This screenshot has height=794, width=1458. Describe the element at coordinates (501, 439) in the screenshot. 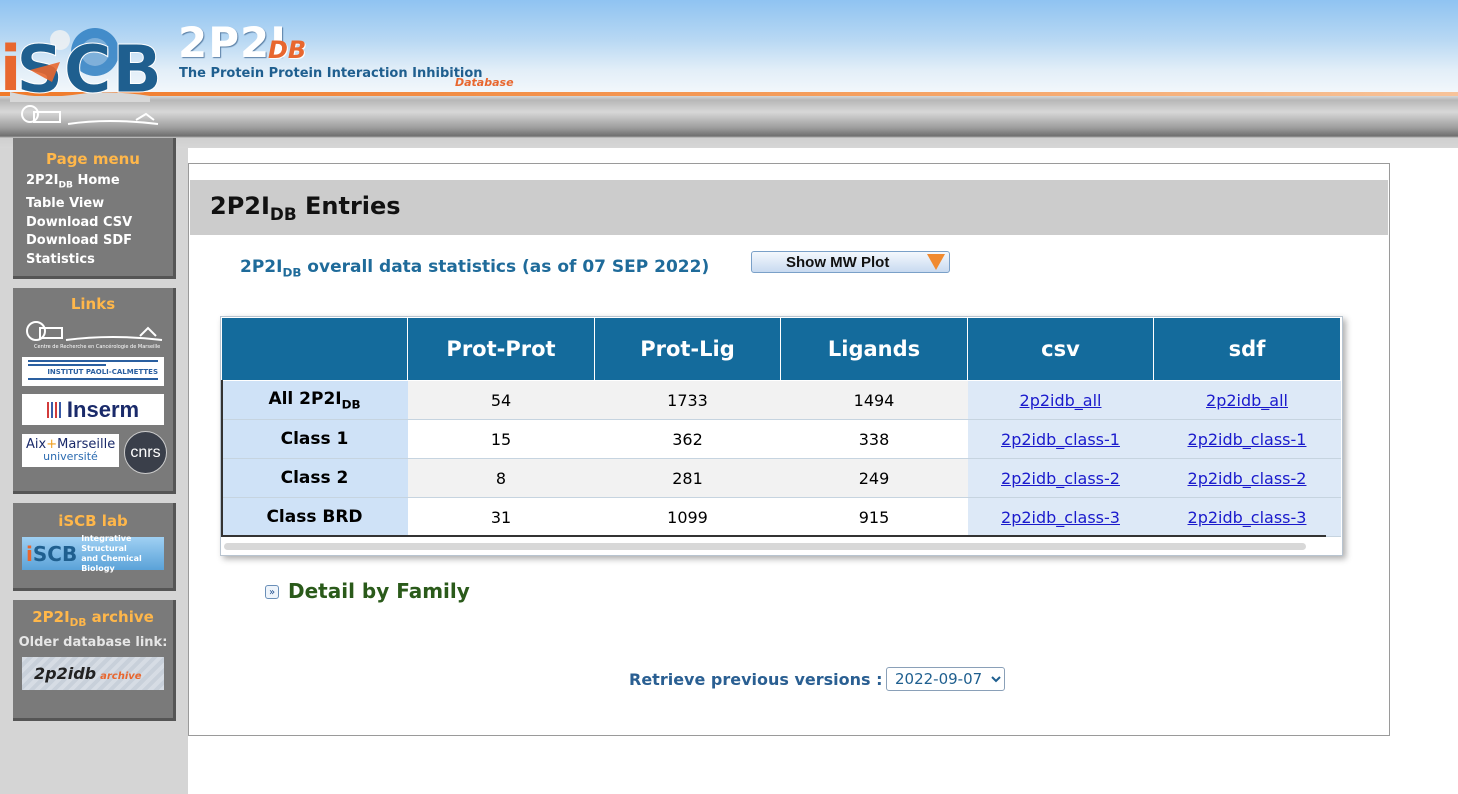

I see `cell-prot-prot: 15` at that location.